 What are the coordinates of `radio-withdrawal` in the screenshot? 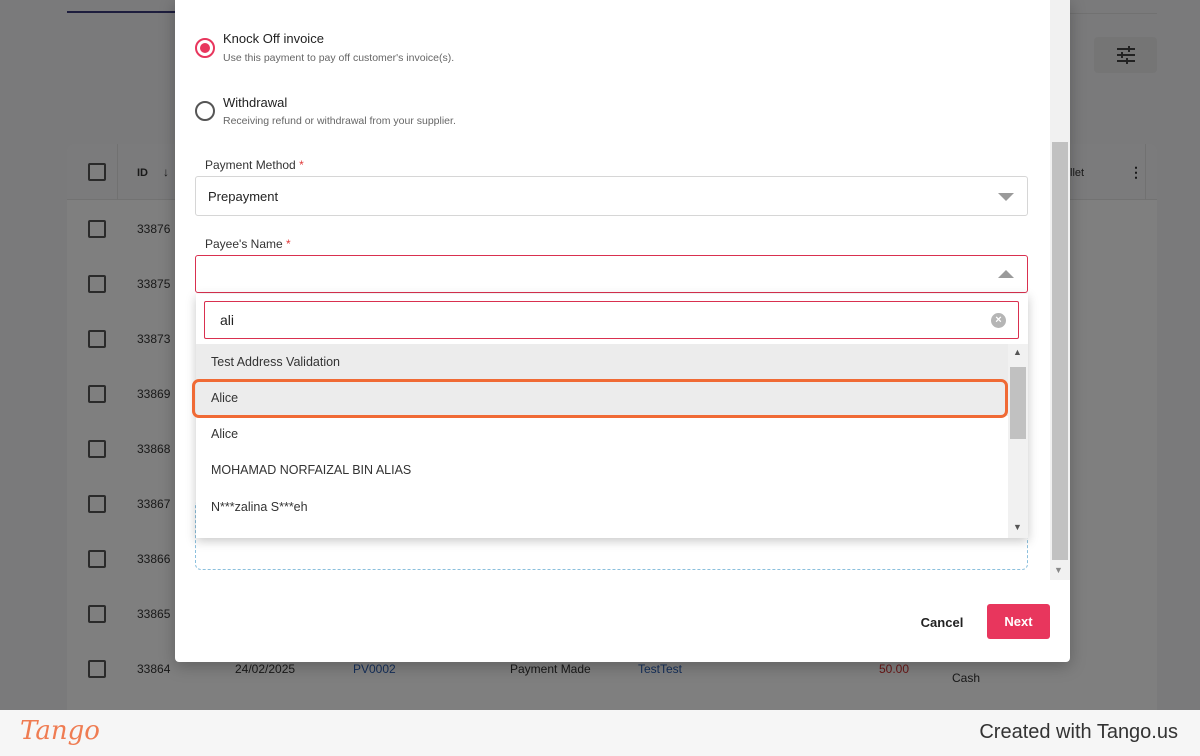 It's located at (205, 111).